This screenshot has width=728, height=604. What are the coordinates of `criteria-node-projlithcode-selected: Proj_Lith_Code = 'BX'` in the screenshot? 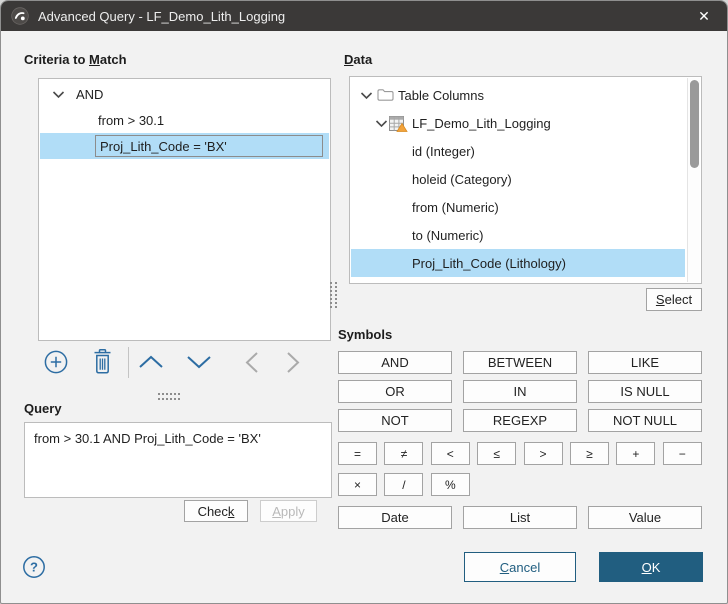 It's located at (184, 146).